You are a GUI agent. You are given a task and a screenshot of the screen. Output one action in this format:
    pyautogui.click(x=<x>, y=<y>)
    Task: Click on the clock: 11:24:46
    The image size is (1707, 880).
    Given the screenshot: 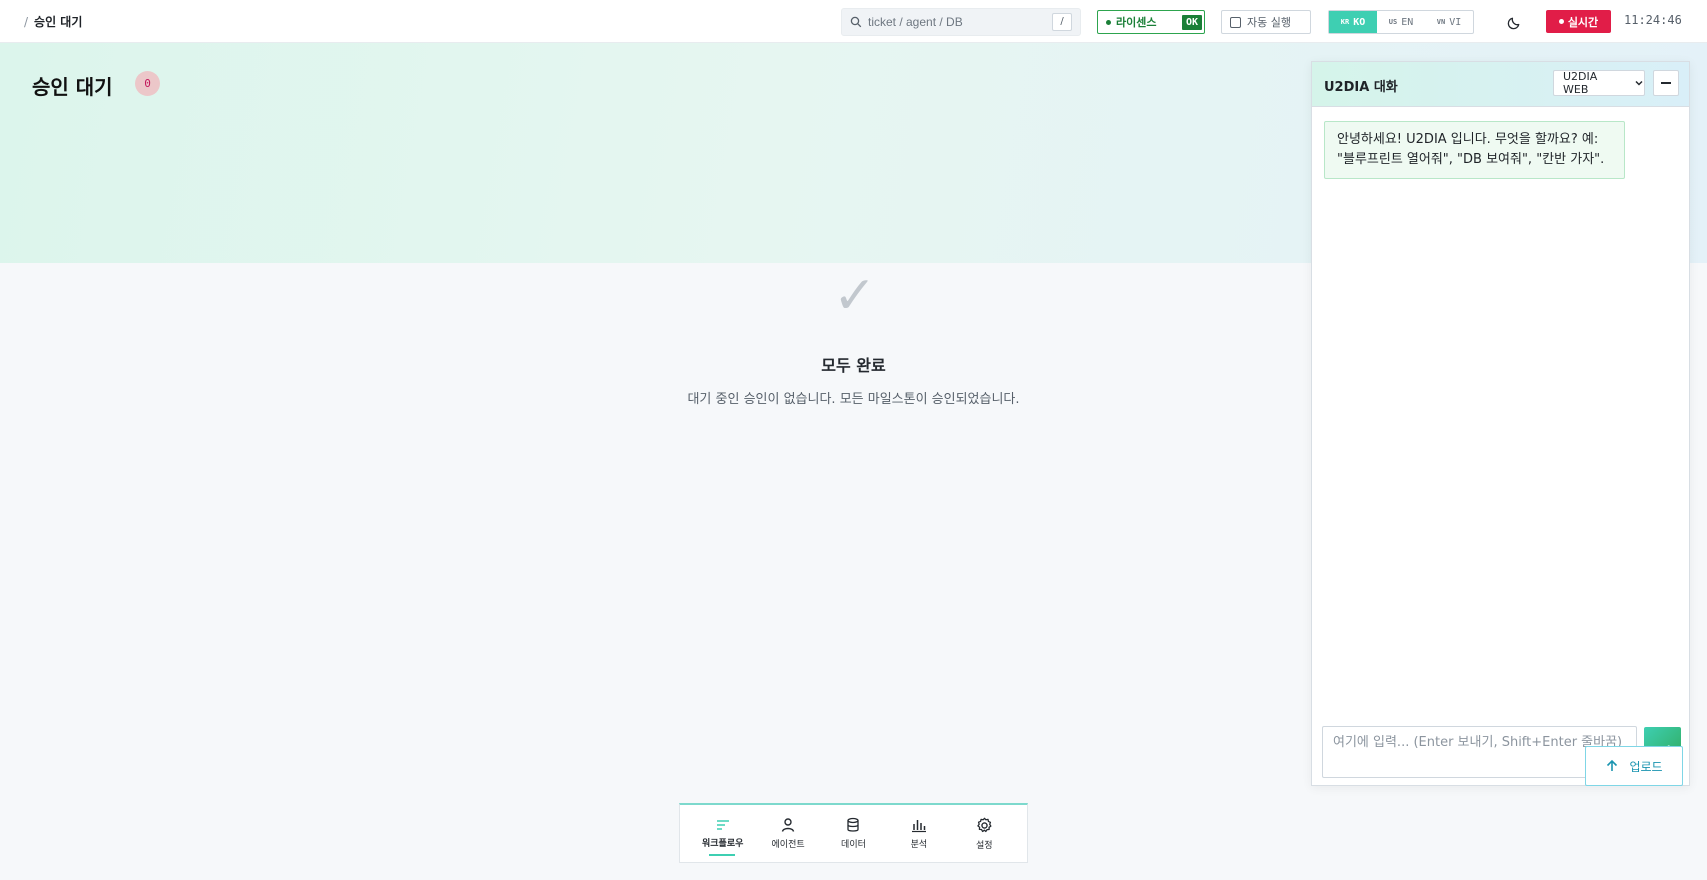 What is the action you would take?
    pyautogui.click(x=1653, y=20)
    